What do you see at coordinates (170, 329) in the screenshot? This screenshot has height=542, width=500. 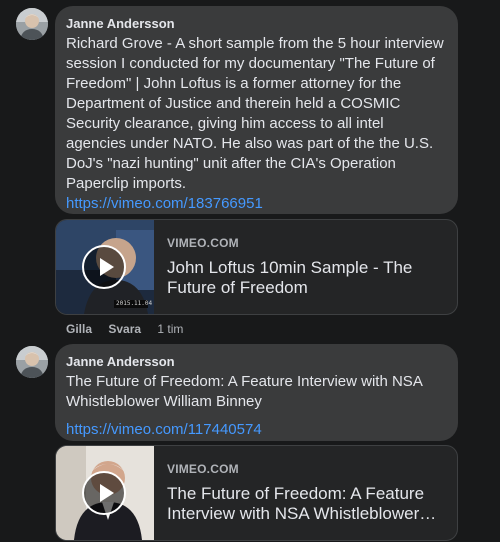 I see `timestamp: 1 tim` at bounding box center [170, 329].